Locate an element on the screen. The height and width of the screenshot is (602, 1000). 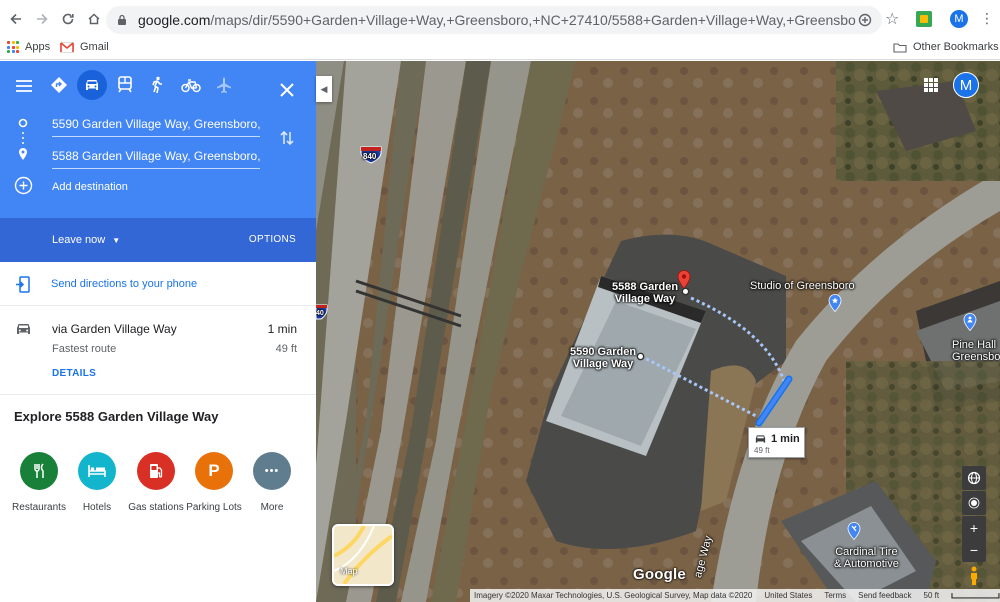
bookmarks-bar: Apps Gmail Other Bookmarks is located at coordinates (500, 49).